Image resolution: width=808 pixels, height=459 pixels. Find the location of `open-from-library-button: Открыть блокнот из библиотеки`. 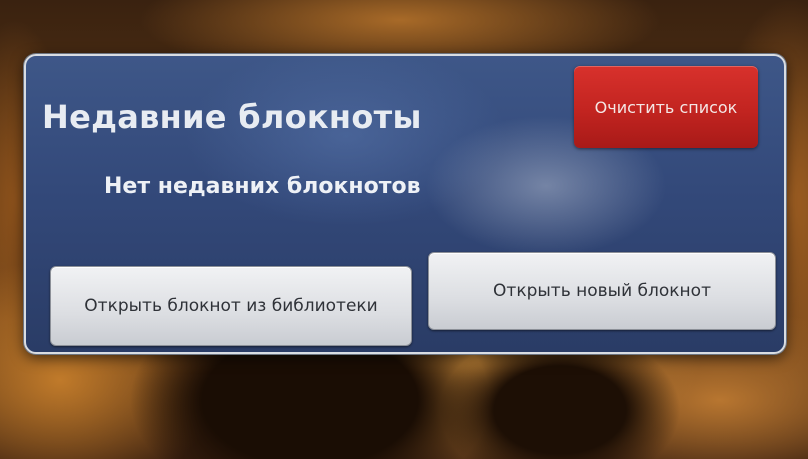

open-from-library-button: Открыть блокнот из библиотеки is located at coordinates (231, 306).